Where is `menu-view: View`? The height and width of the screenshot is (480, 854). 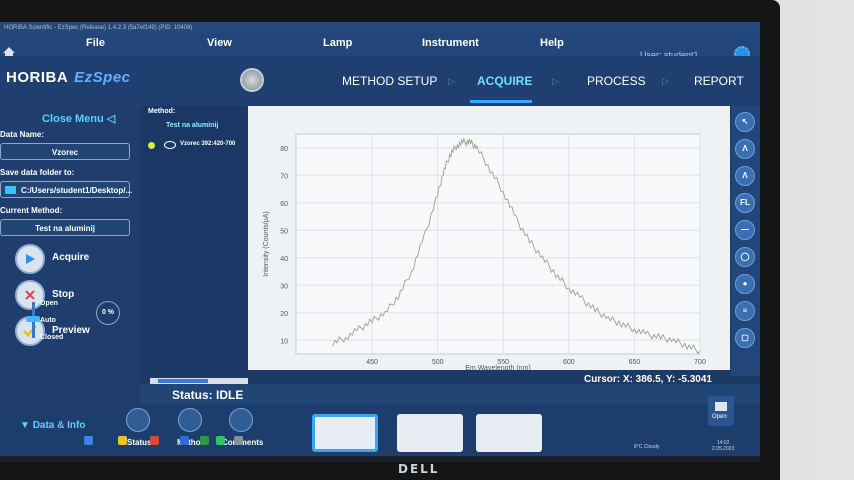
menu-view: View is located at coordinates (219, 43).